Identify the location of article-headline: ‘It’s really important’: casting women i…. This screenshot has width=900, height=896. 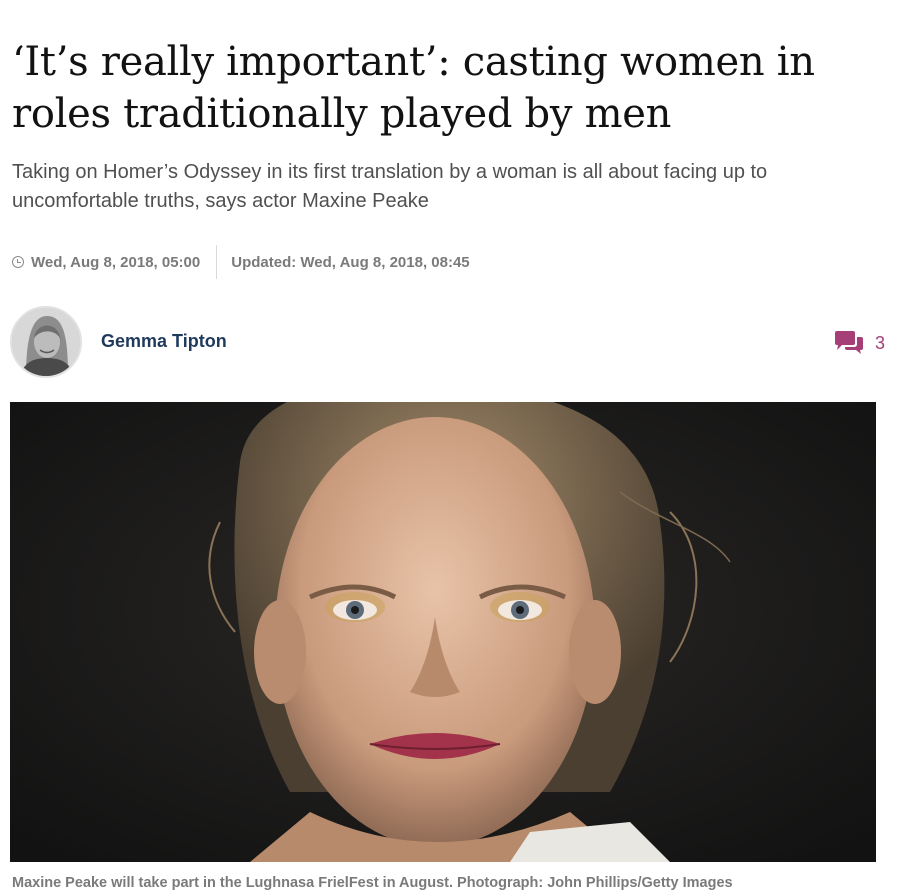
(413, 88).